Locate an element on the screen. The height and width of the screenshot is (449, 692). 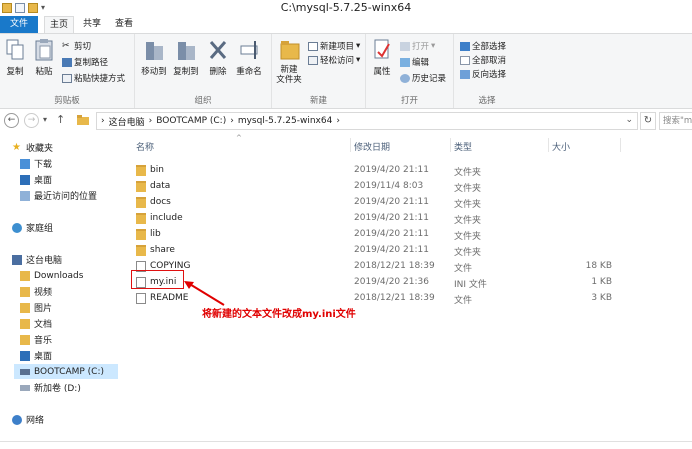
desktop-icon is located at coordinates (25, 355).